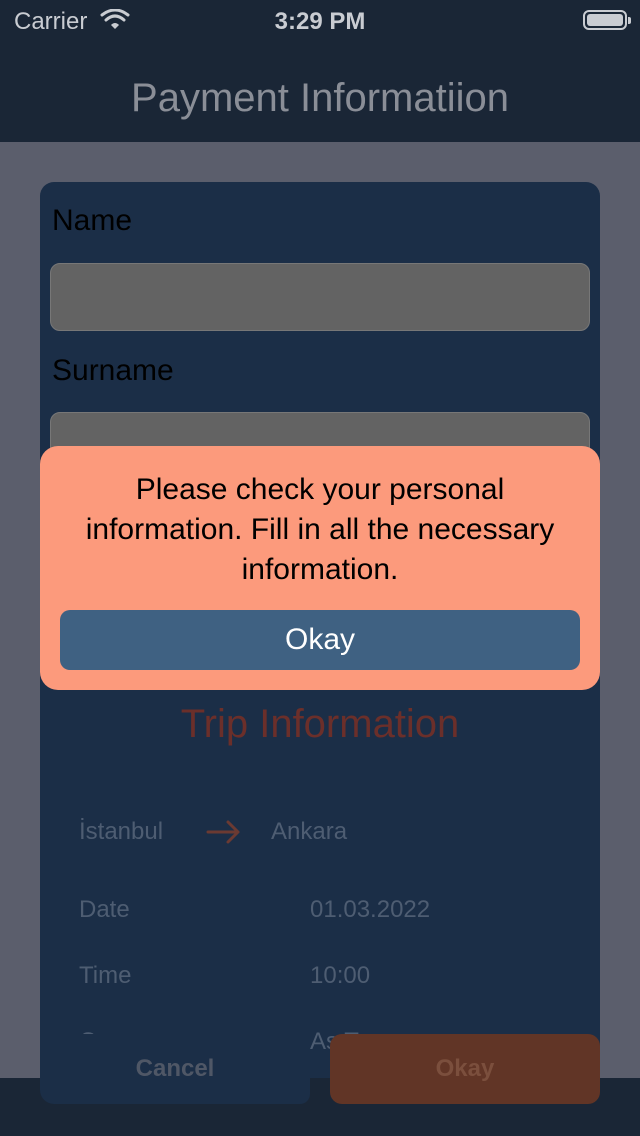 The height and width of the screenshot is (1136, 640). I want to click on surname-label: Surname, so click(113, 370).